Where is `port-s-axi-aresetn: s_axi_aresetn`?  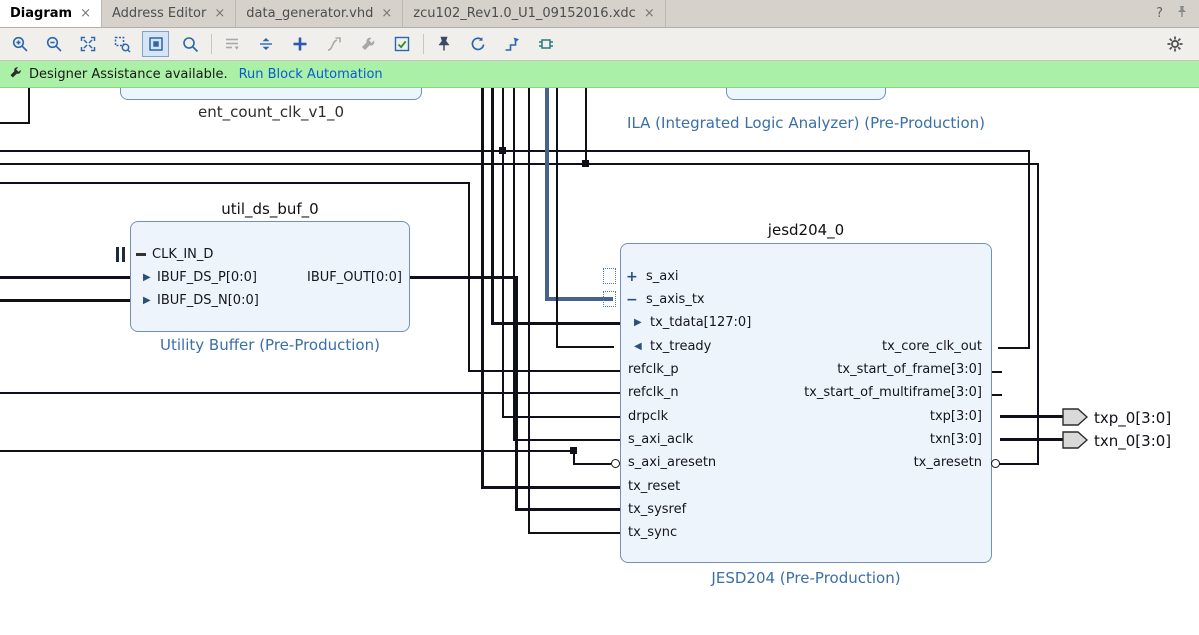
port-s-axi-aresetn: s_axi_aresetn is located at coordinates (672, 462).